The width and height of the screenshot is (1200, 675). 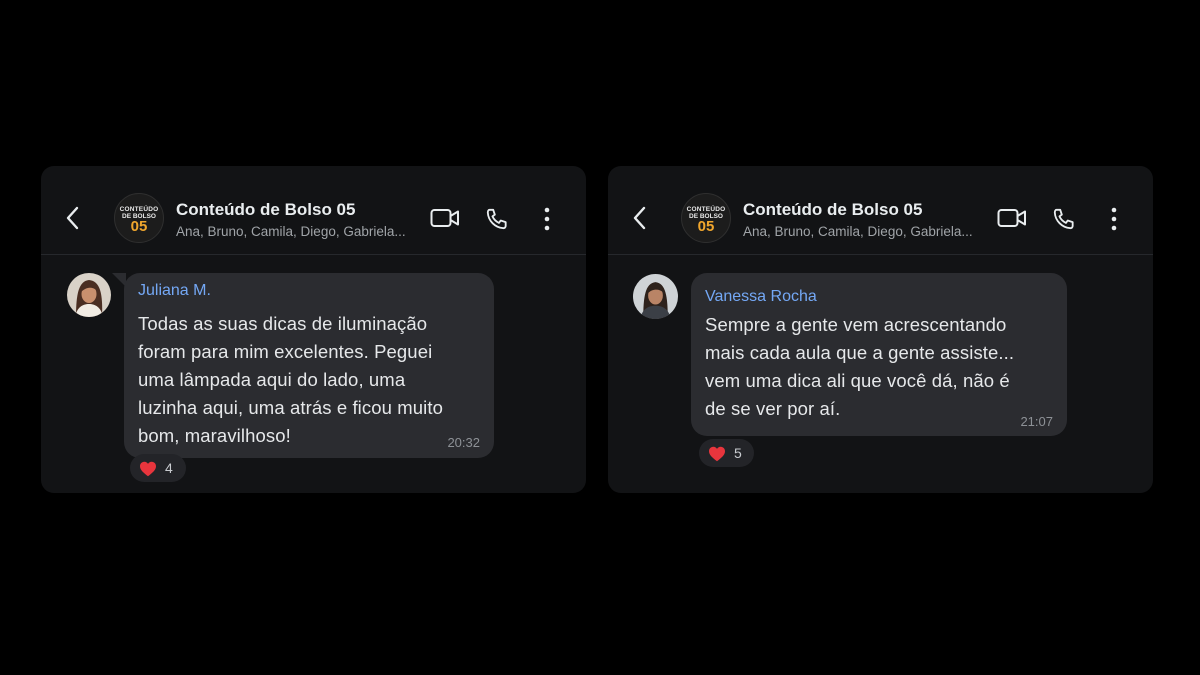 What do you see at coordinates (726, 453) in the screenshot?
I see `reaction-chip: 5` at bounding box center [726, 453].